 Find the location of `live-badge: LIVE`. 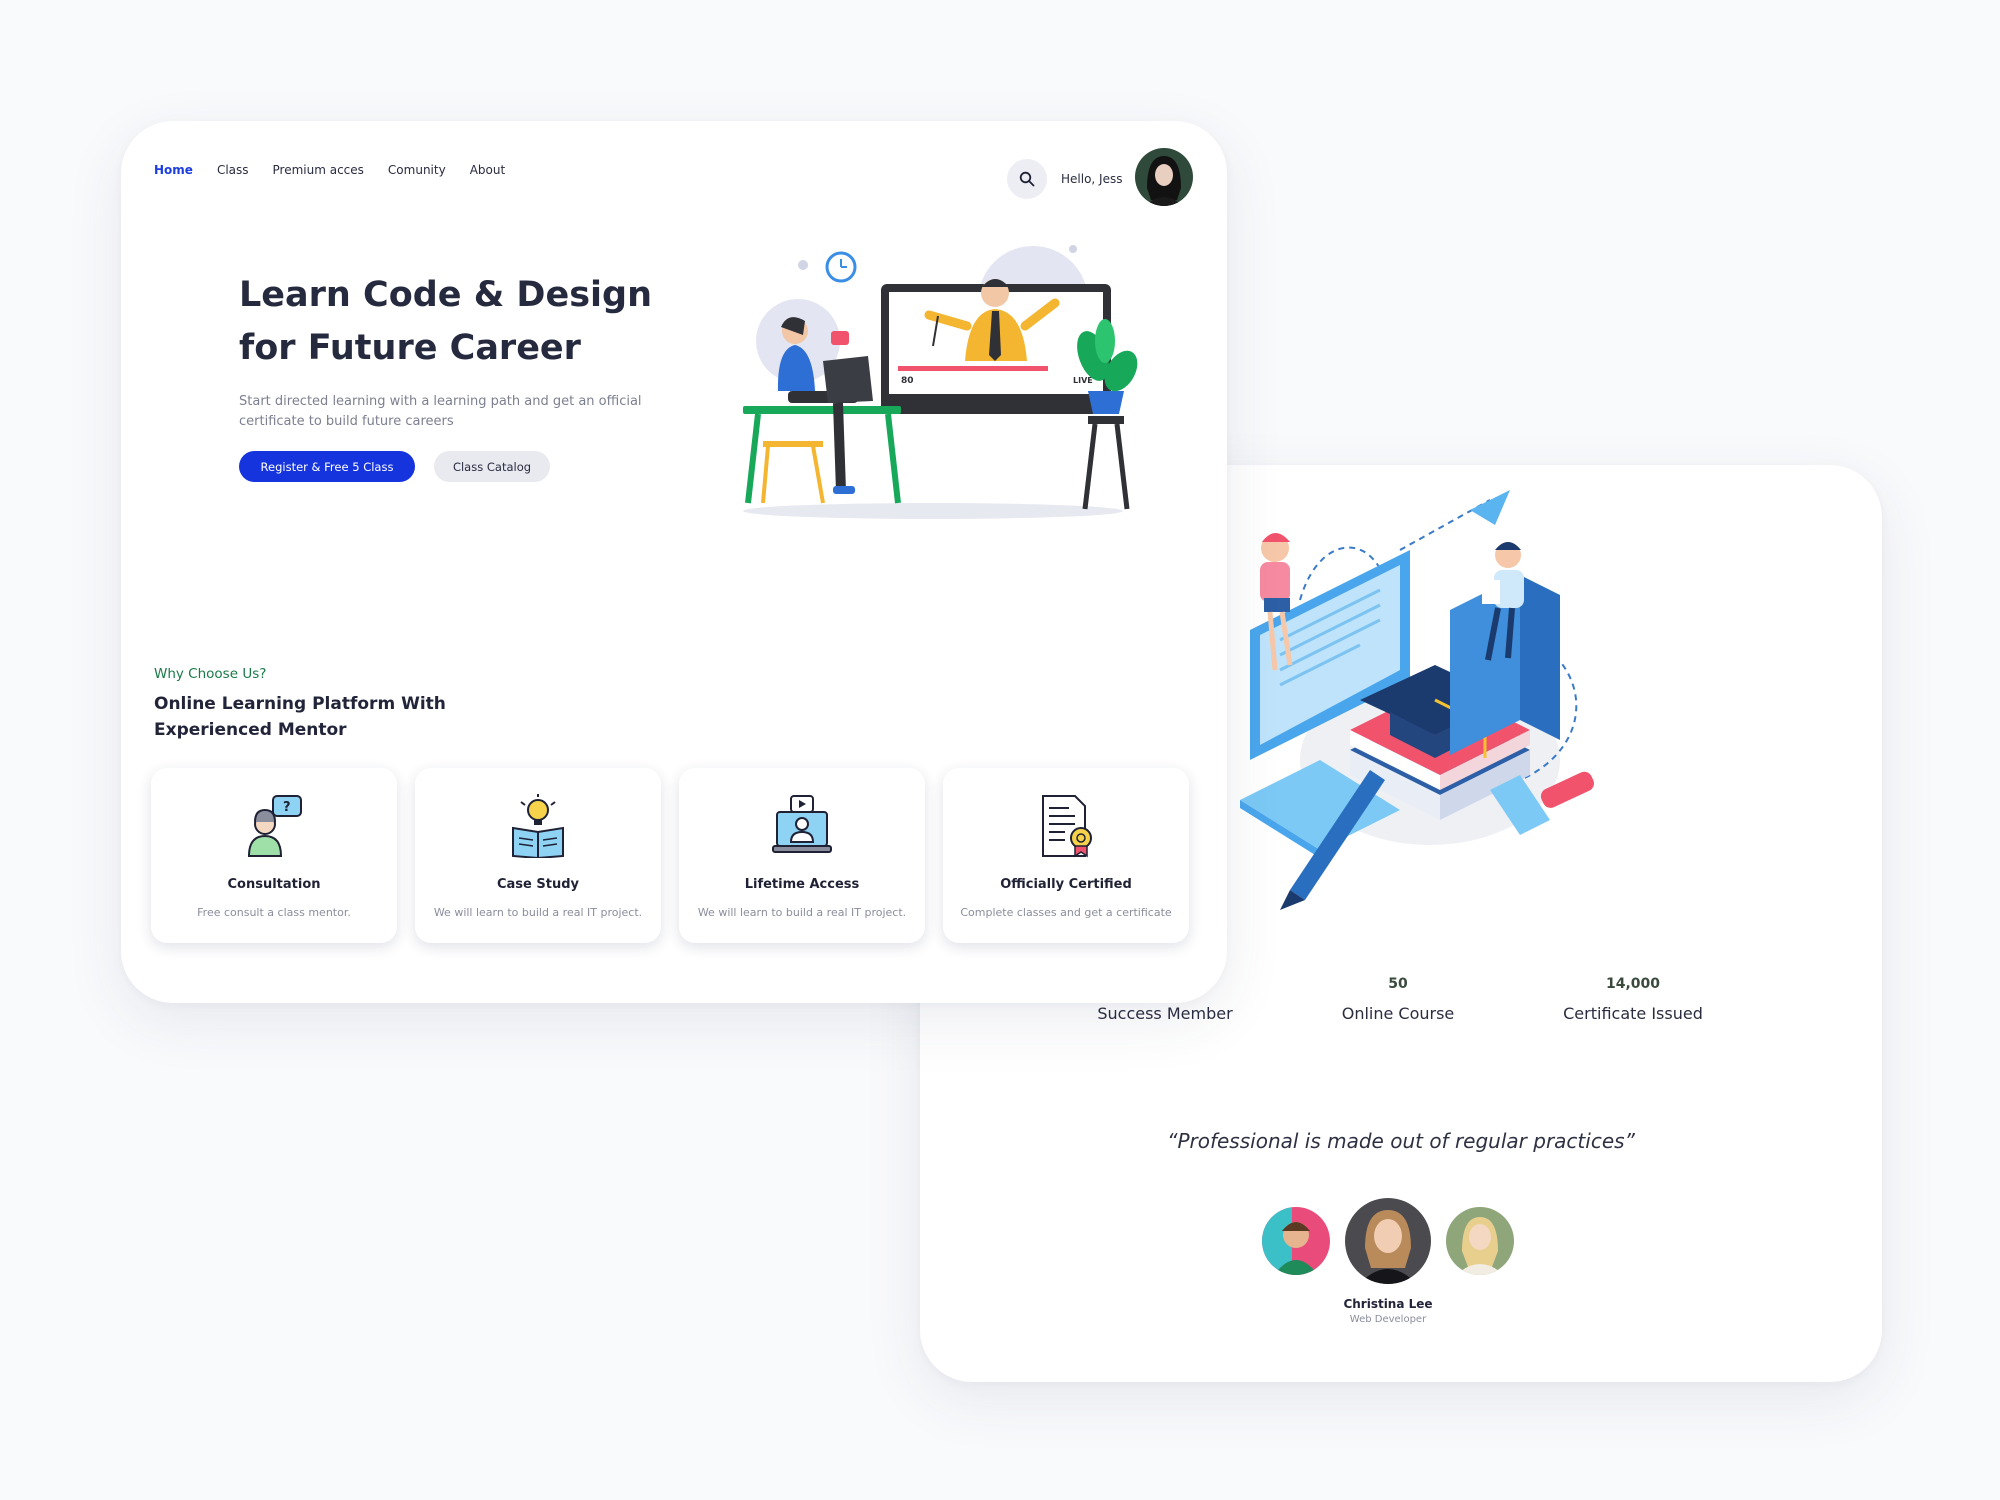

live-badge: LIVE is located at coordinates (1083, 380).